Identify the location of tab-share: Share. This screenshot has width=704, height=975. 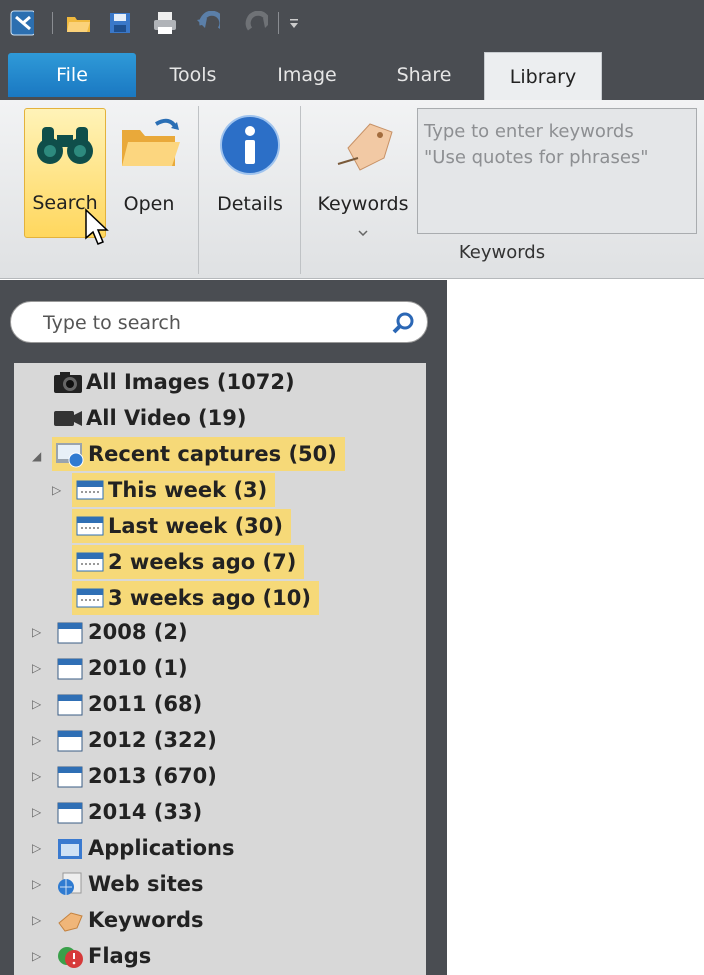
(424, 75).